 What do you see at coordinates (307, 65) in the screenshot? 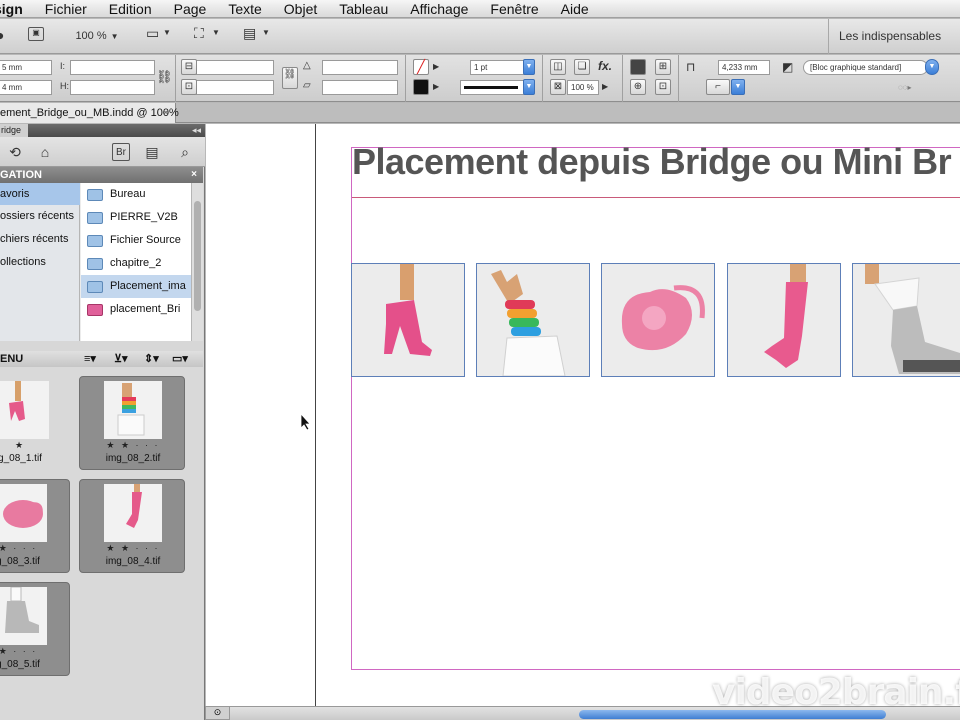
I see `rotate-icon: △` at bounding box center [307, 65].